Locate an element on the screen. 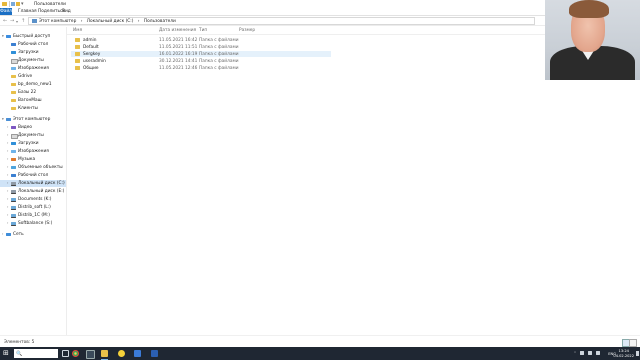 The width and height of the screenshot is (640, 360). tiles-view-icon is located at coordinates (633, 343).